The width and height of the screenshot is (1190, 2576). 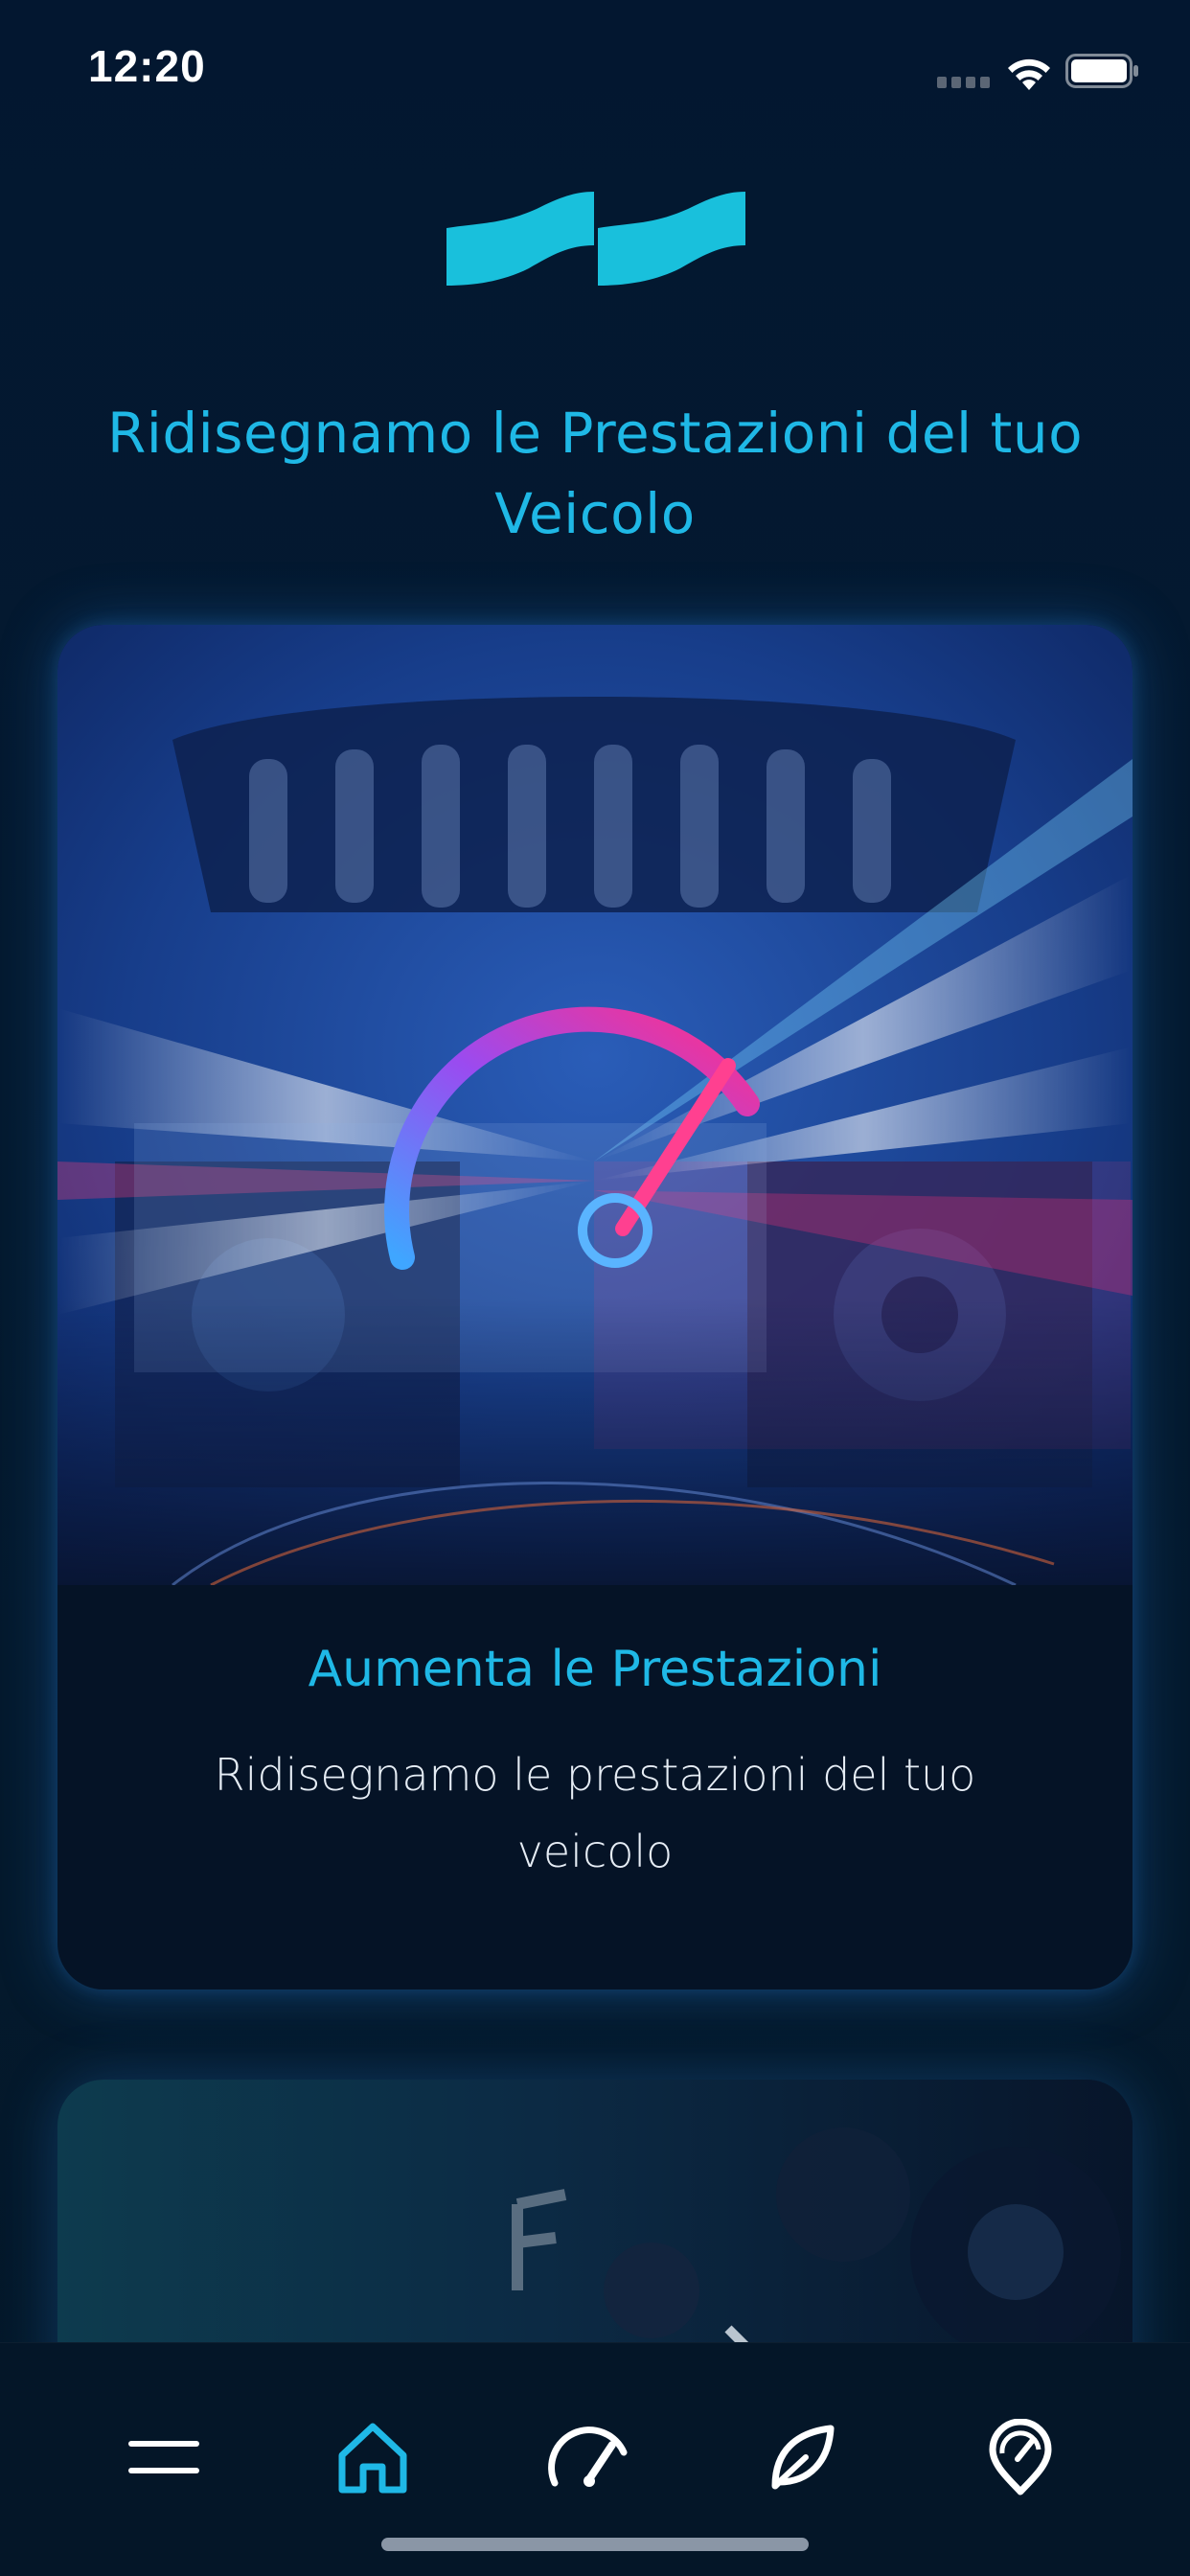 I want to click on wave-logo-icon, so click(x=595, y=239).